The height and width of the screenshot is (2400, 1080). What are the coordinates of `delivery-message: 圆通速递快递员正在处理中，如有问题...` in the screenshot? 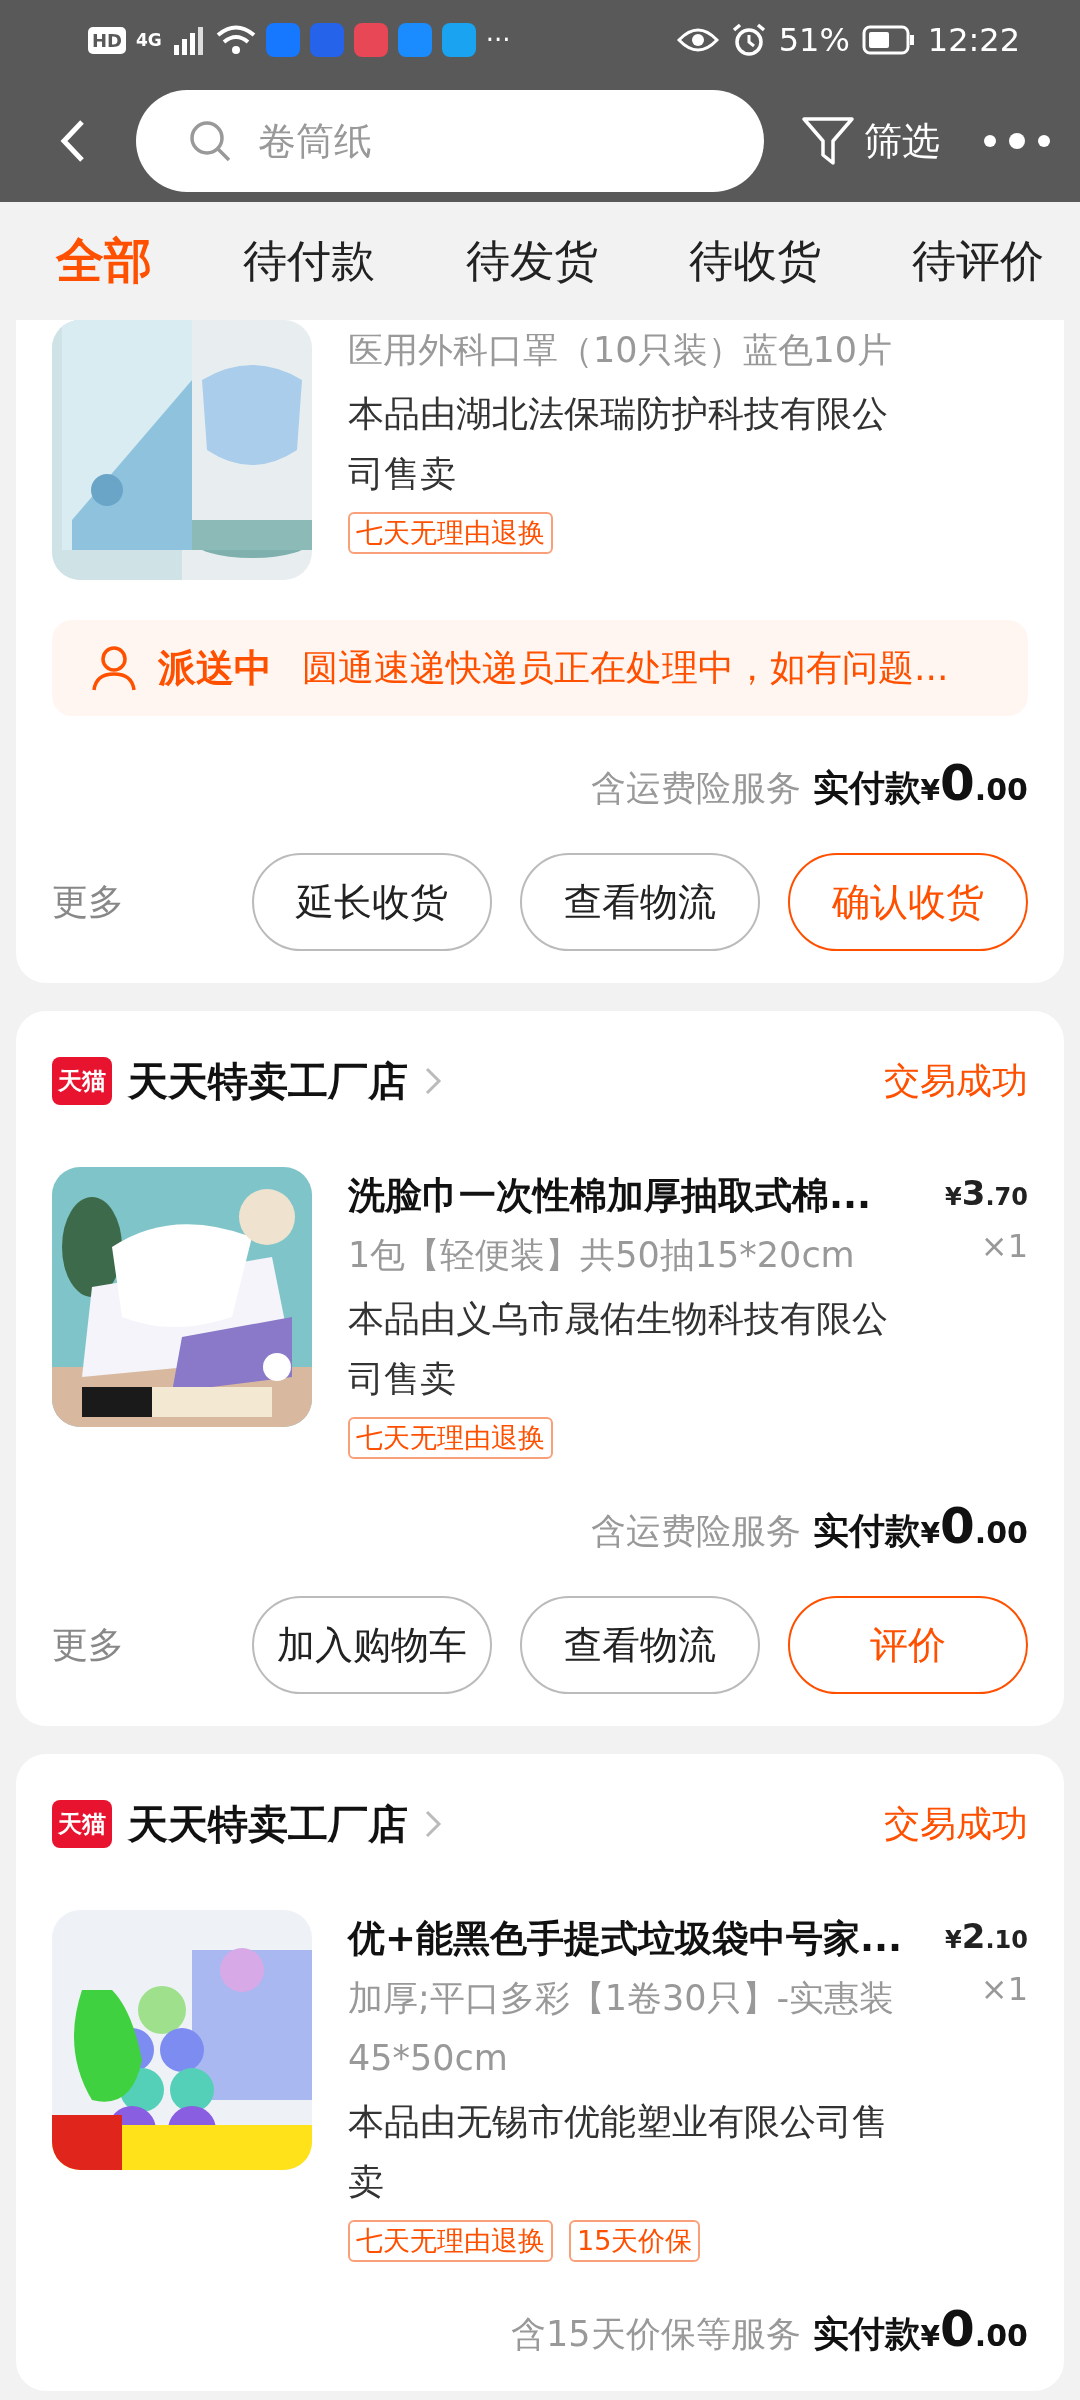 It's located at (625, 667).